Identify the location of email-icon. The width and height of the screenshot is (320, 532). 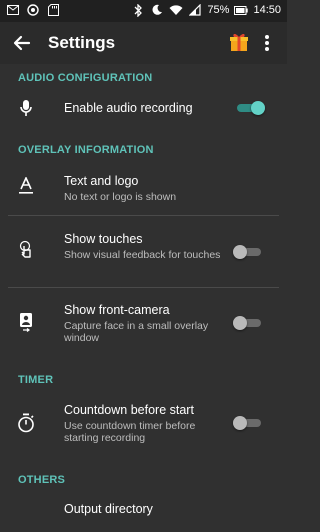
(13, 10).